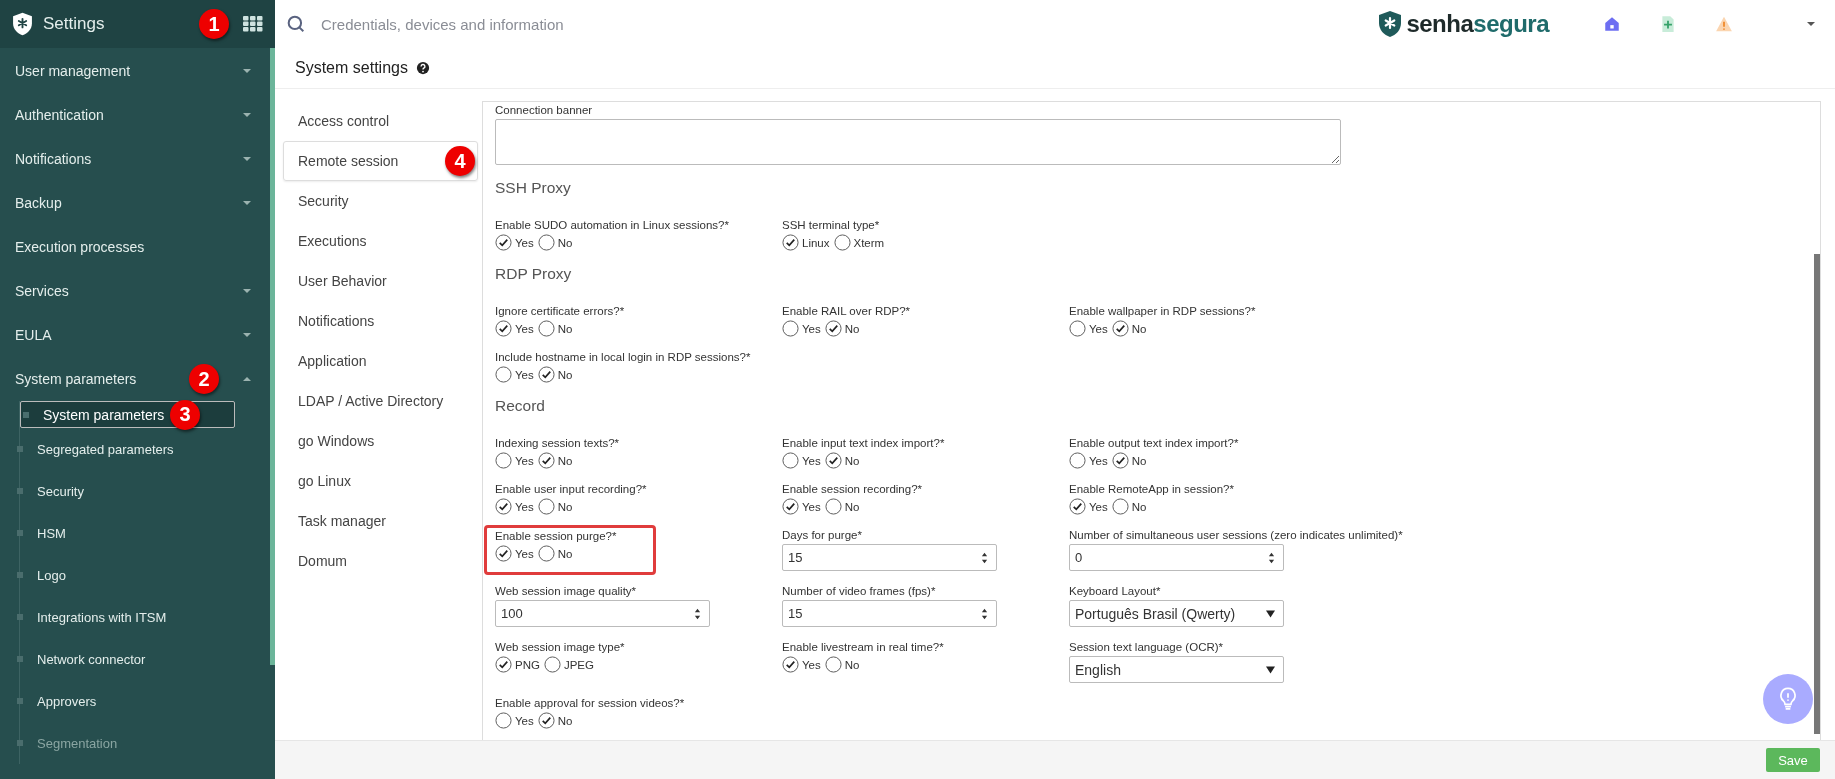 This screenshot has width=1835, height=779. What do you see at coordinates (134, 115) in the screenshot?
I see `sidebar-item: Authentication` at bounding box center [134, 115].